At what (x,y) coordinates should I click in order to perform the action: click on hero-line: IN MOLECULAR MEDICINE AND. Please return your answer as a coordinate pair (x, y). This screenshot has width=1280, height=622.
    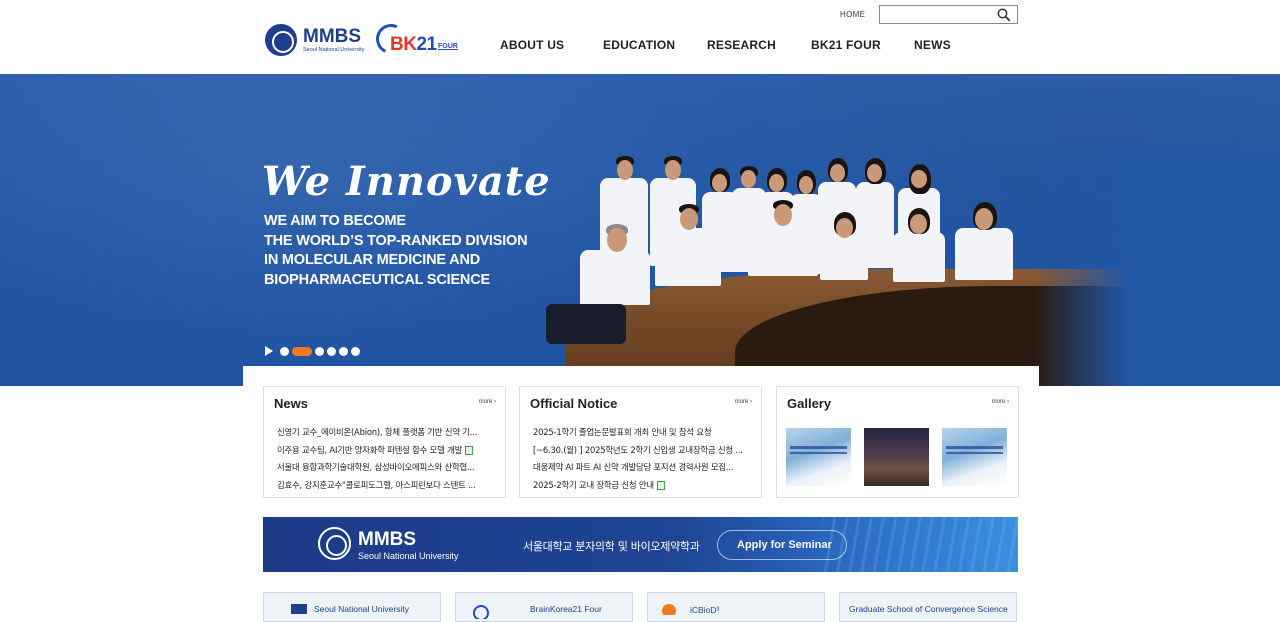
    Looking at the image, I should click on (372, 260).